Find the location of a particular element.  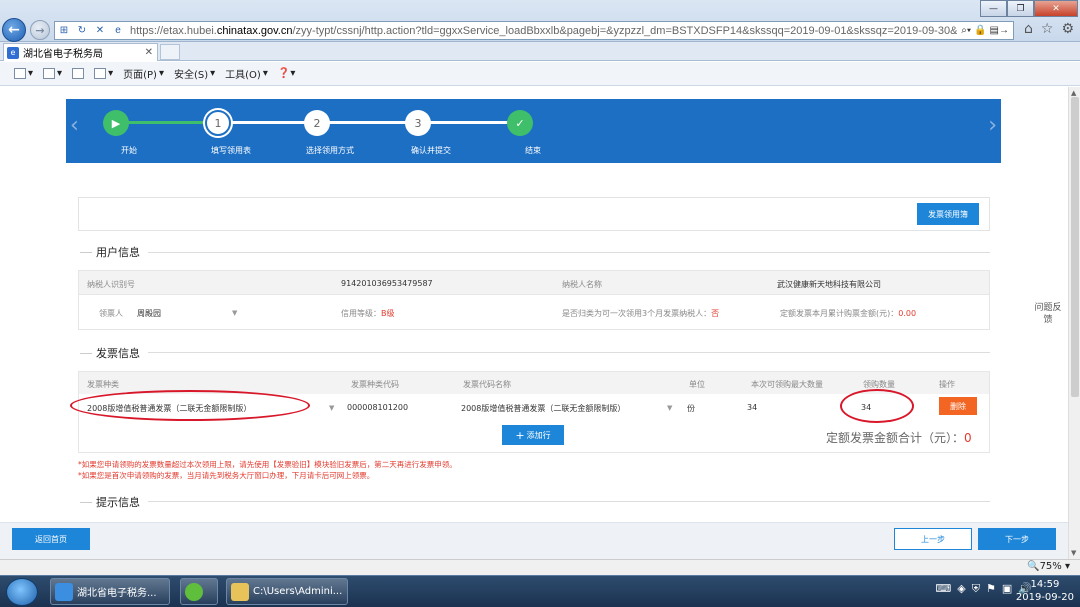

tips-title: 提示信息 is located at coordinates (110, 502).